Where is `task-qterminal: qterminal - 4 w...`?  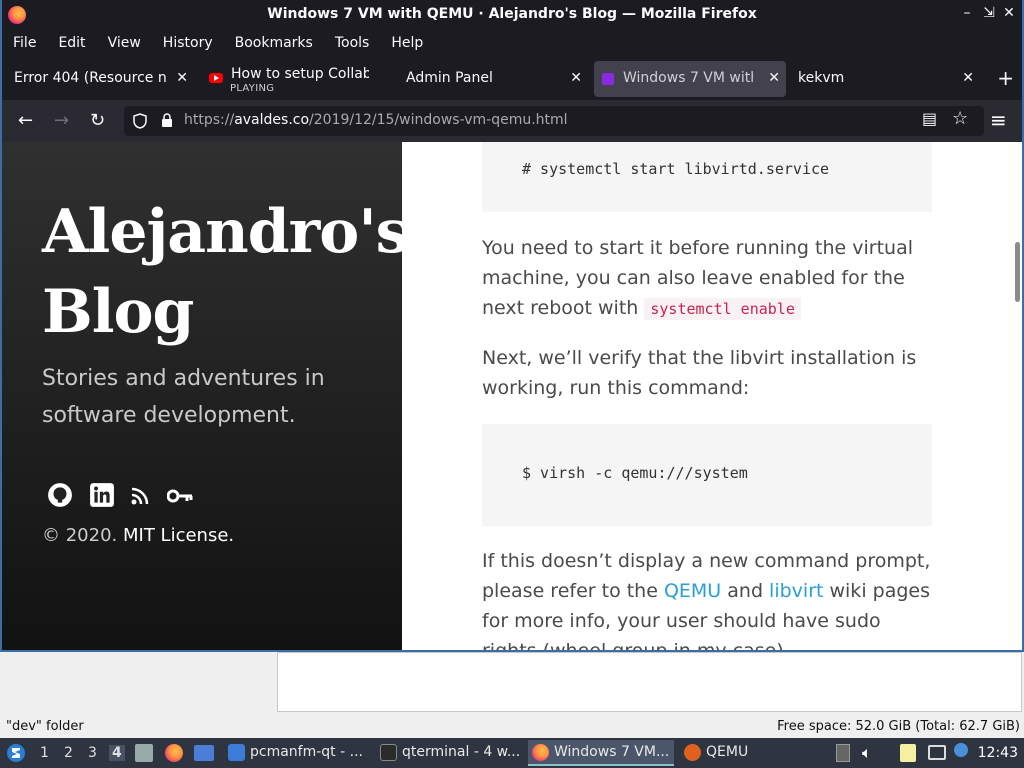
task-qterminal: qterminal - 4 w... is located at coordinates (449, 753).